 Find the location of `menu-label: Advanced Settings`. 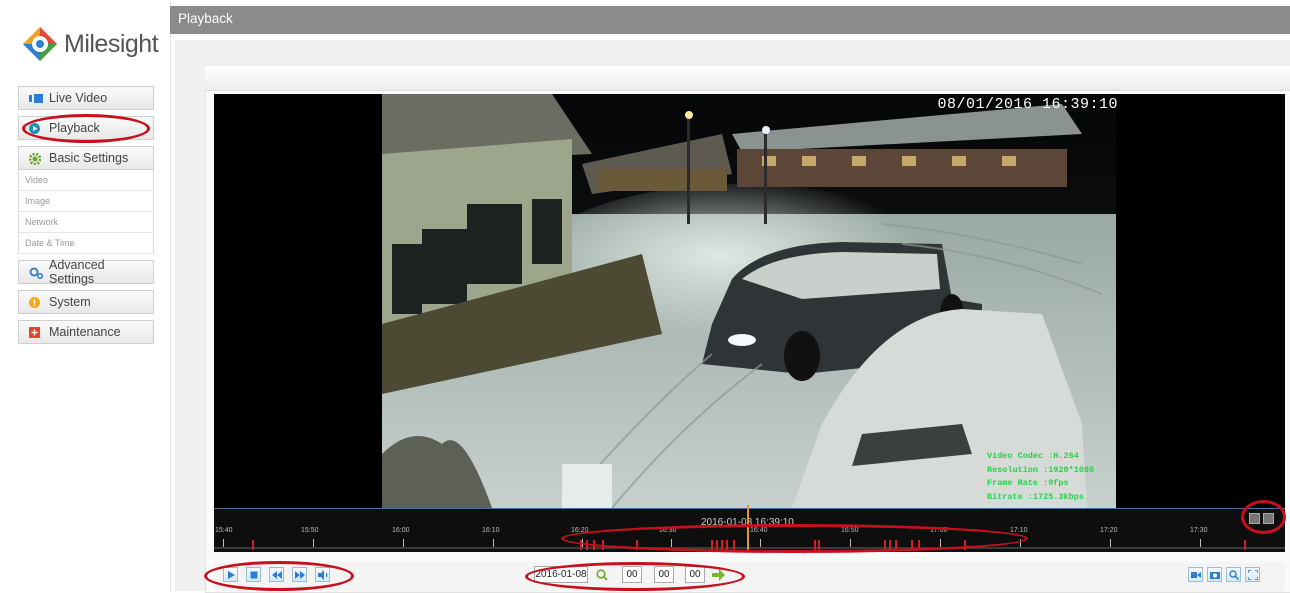

menu-label: Advanced Settings is located at coordinates (77, 272).